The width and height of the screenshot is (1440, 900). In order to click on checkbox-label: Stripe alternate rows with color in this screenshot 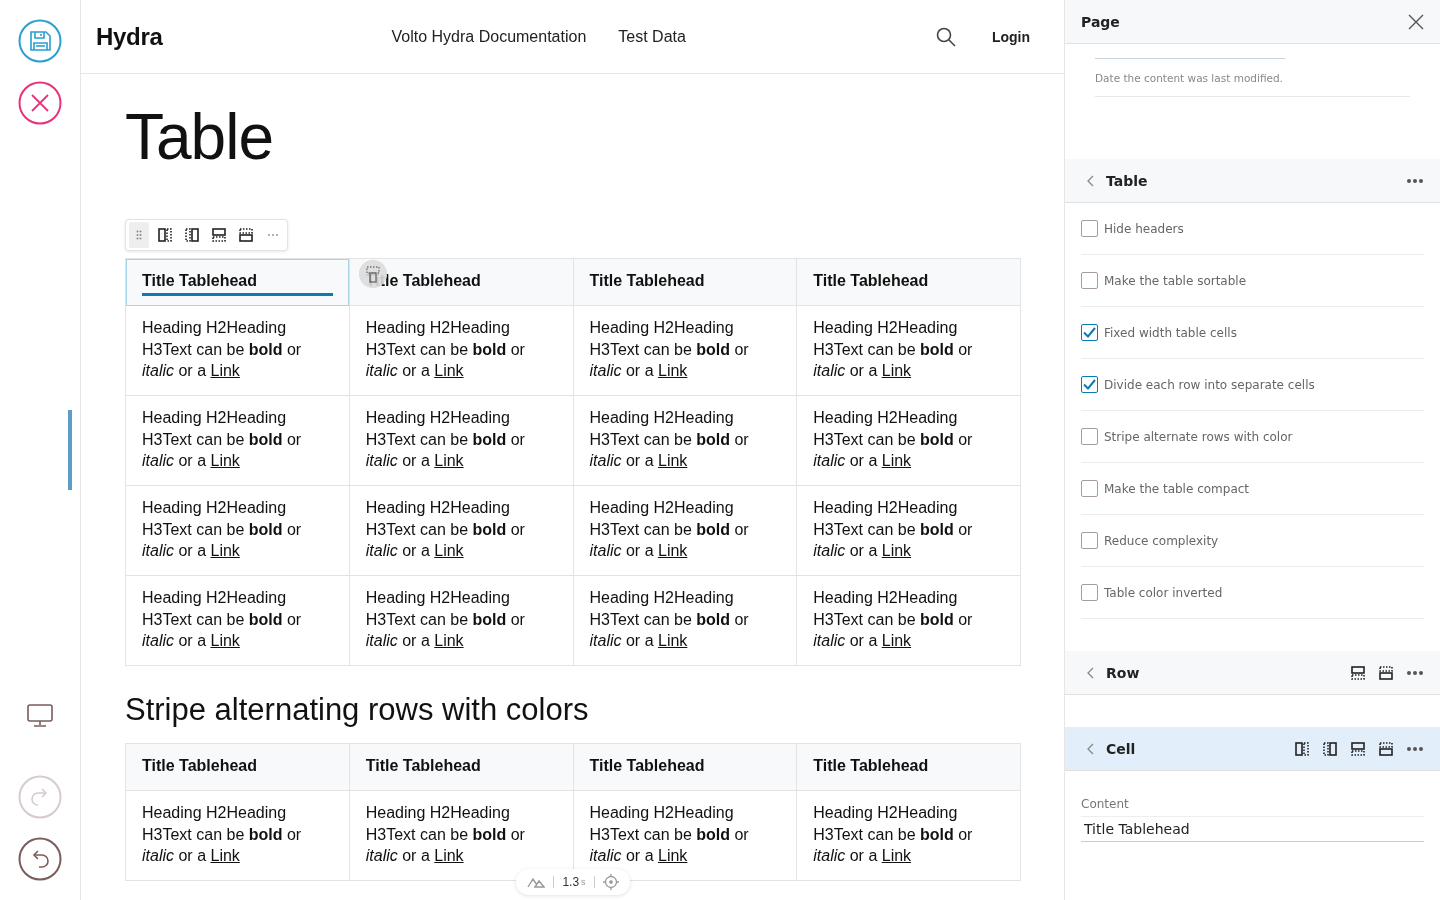, I will do `click(1198, 436)`.